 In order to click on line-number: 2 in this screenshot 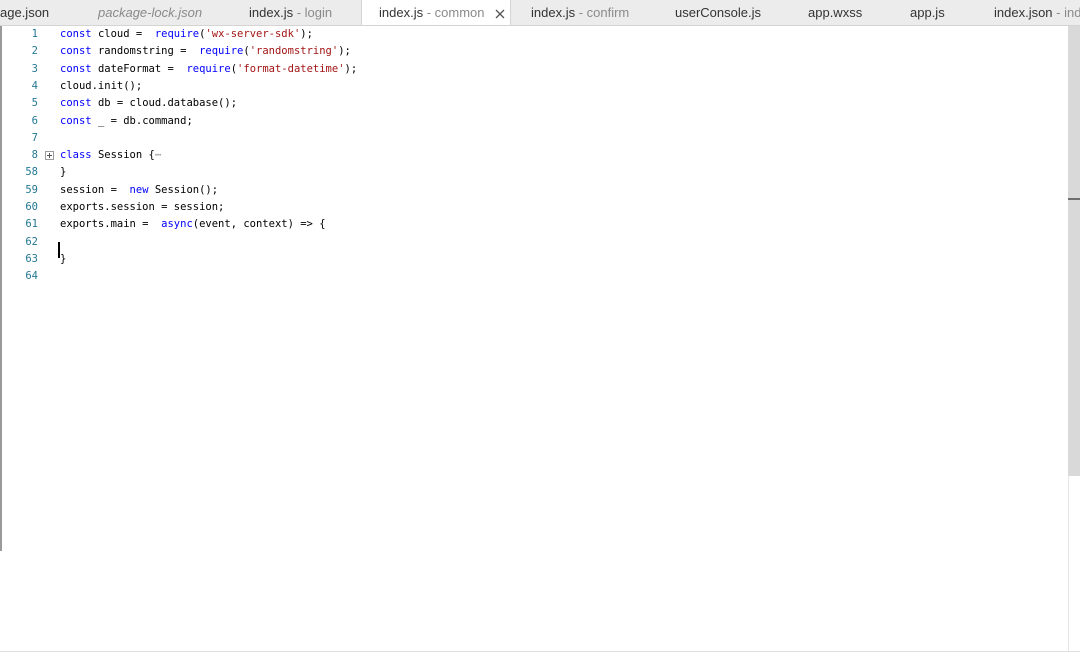, I will do `click(34, 51)`.